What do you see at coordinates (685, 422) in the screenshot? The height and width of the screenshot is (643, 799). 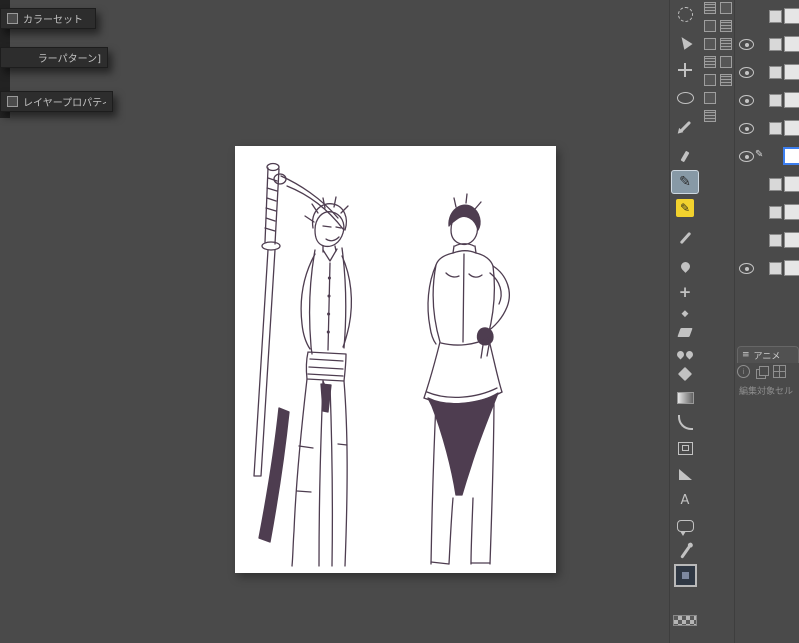 I see `curve-tool-icon` at bounding box center [685, 422].